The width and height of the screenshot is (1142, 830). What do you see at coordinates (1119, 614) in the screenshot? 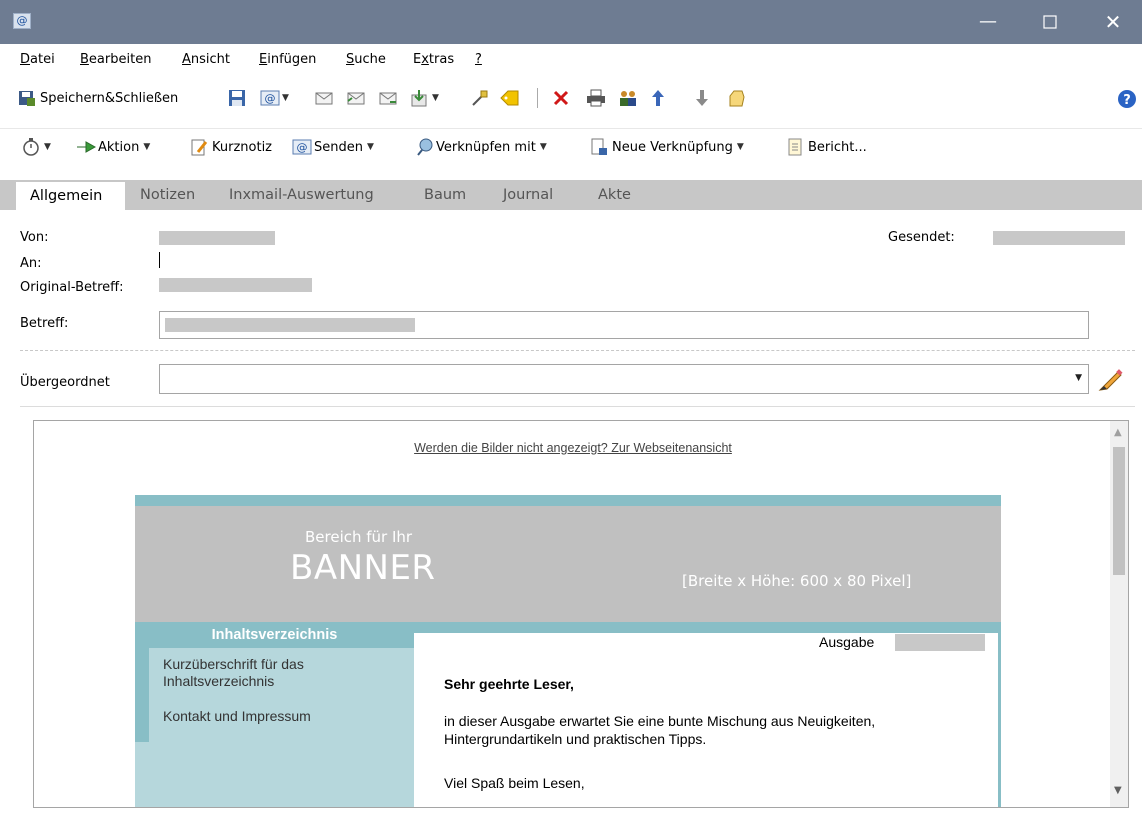
I see `vertical-scrollbar: ▲ ▼` at bounding box center [1119, 614].